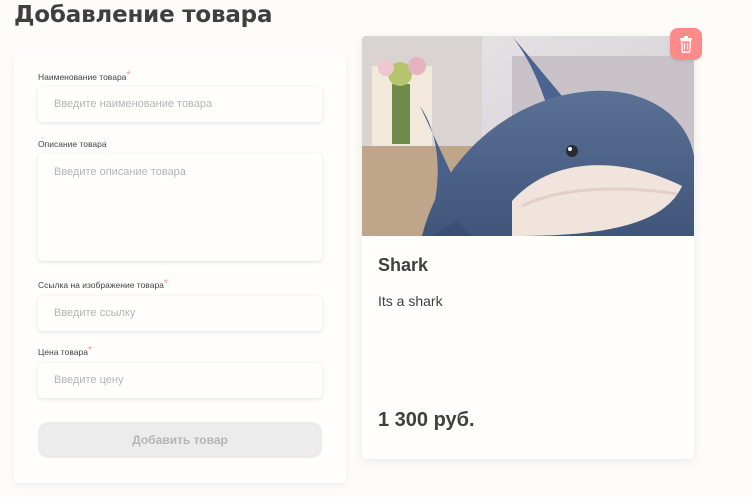 The width and height of the screenshot is (751, 497). Describe the element at coordinates (403, 265) in the screenshot. I see `product-name: Shark` at that location.